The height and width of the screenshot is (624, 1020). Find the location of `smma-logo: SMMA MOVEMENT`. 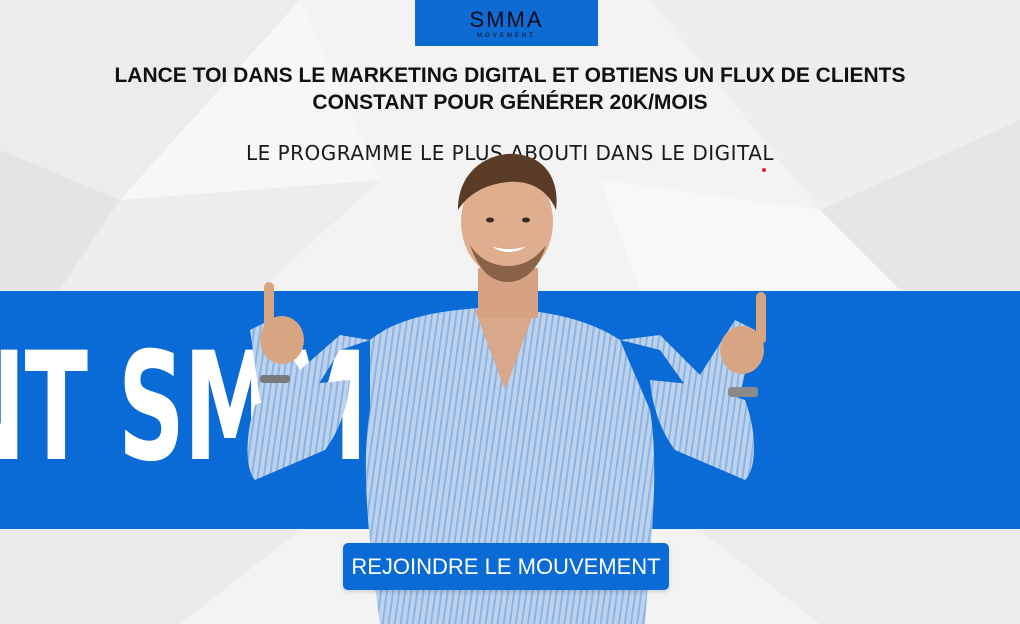

smma-logo: SMMA MOVEMENT is located at coordinates (506, 23).